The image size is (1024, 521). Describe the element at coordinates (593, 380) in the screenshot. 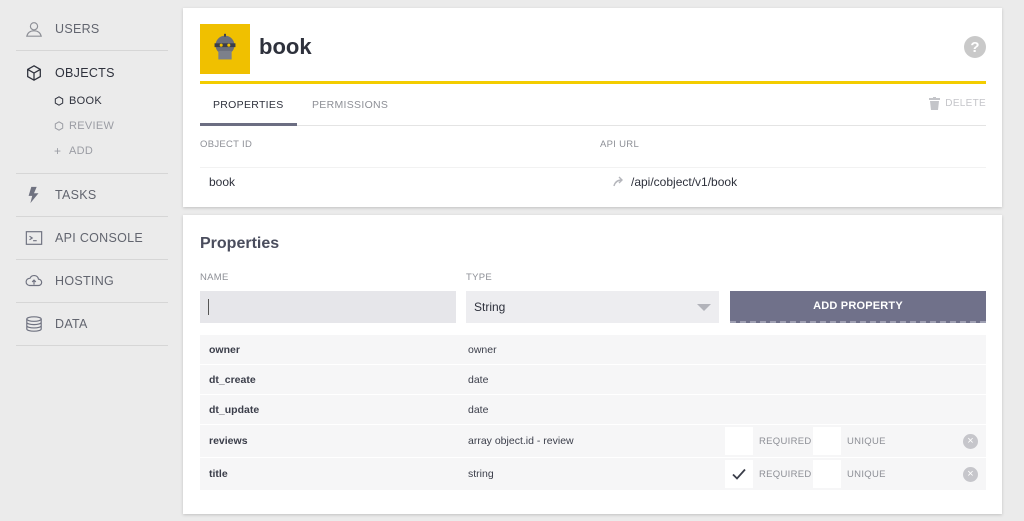

I see `table-row: dt_create date` at that location.